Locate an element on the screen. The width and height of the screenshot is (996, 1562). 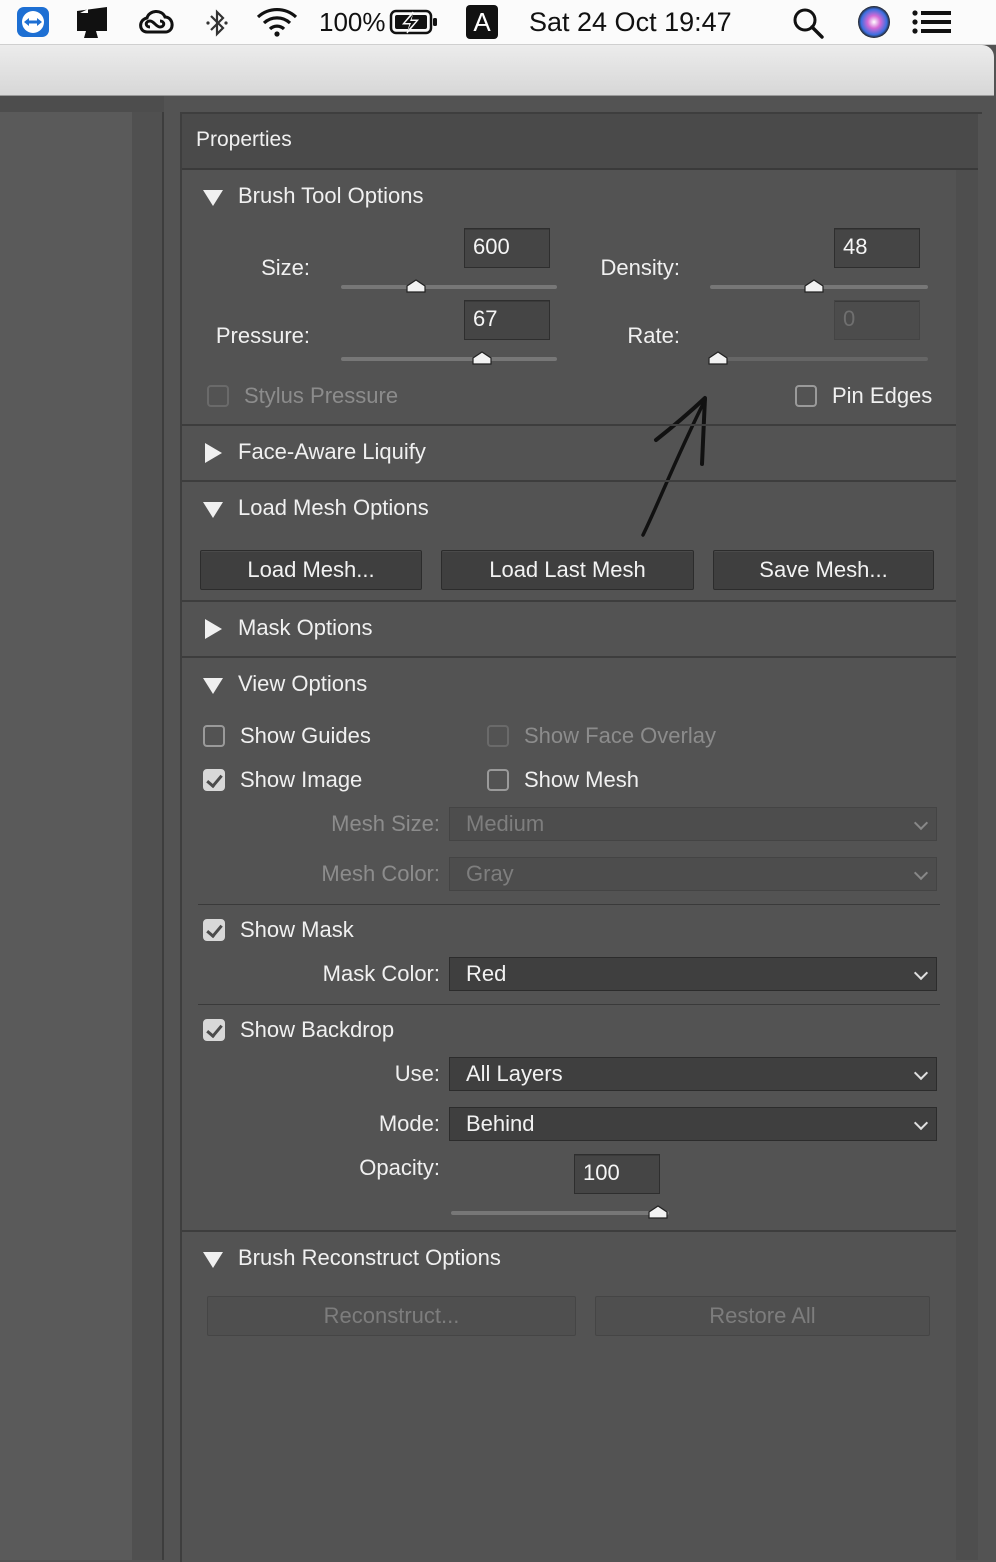
panel-scrollbar is located at coordinates (967, 865).